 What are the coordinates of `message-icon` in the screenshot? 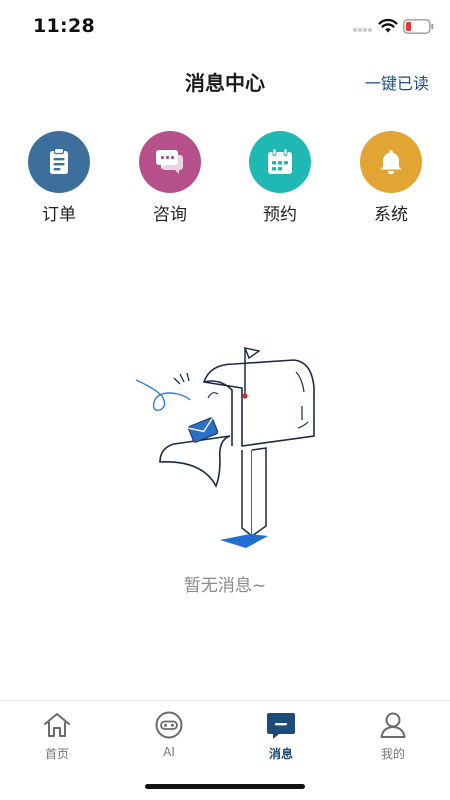 It's located at (281, 726).